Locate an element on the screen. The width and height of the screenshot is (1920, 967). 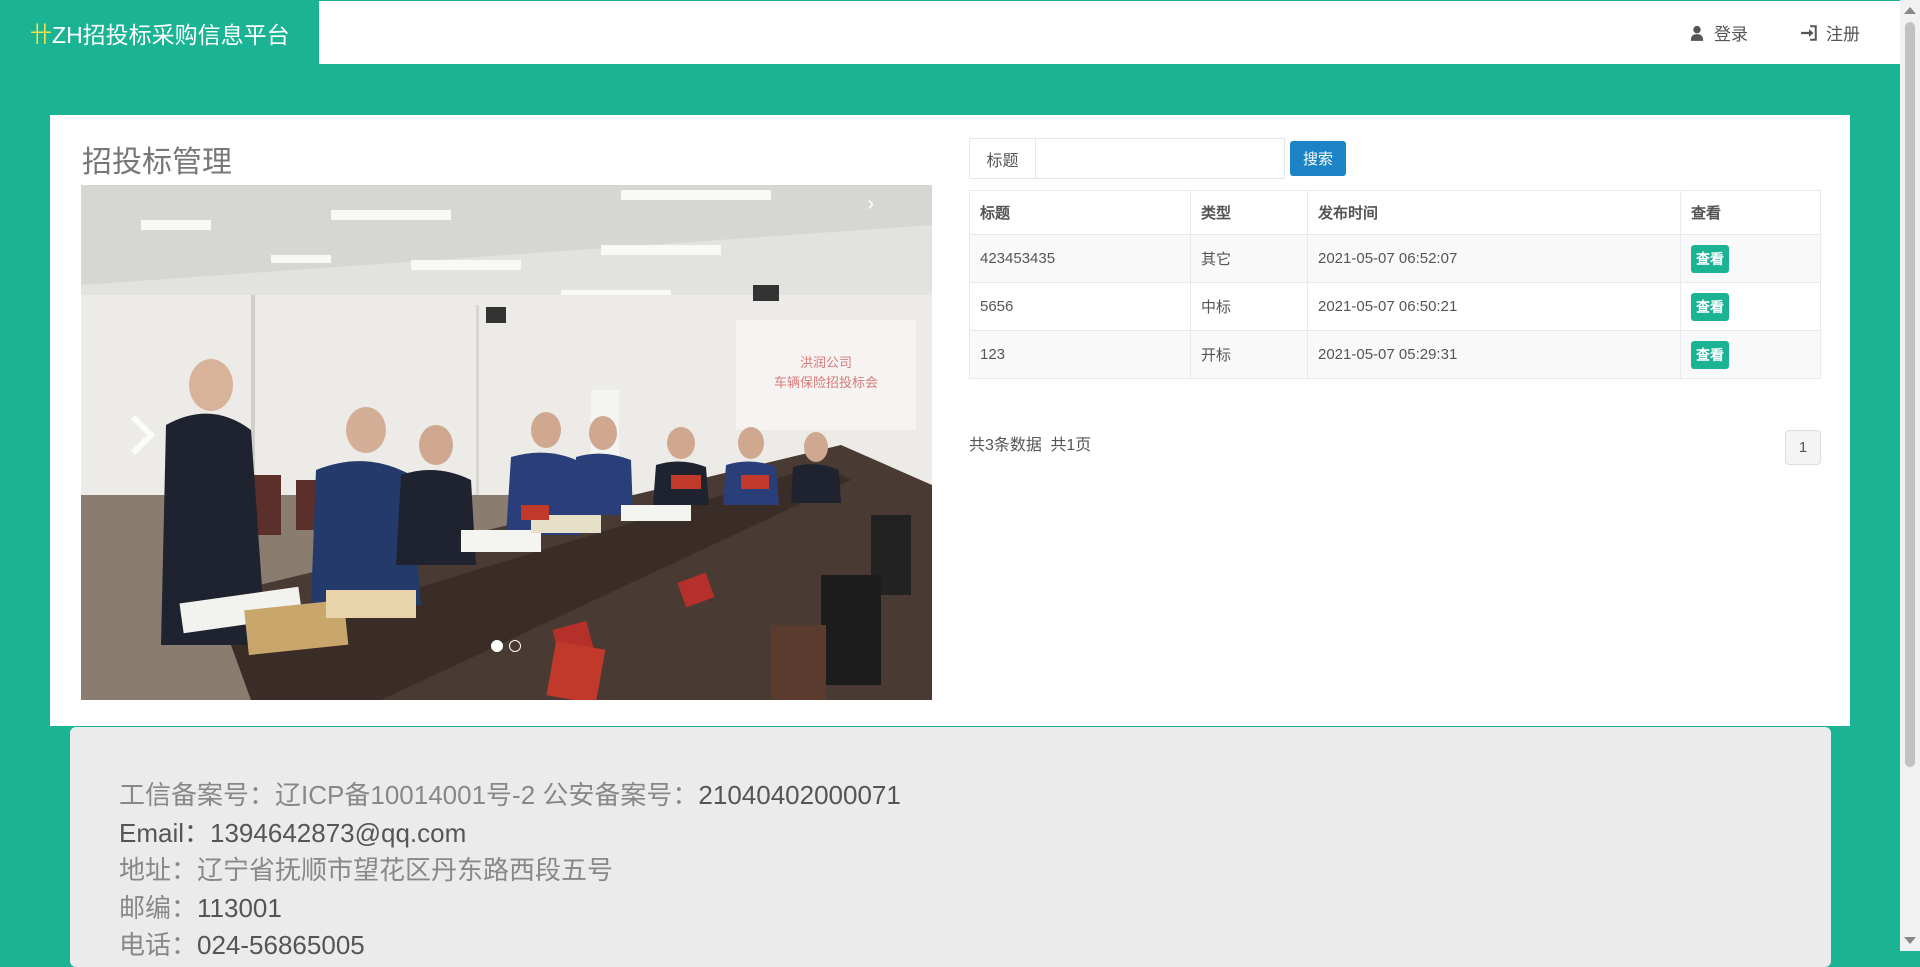
footer-phone-line: 电话：024-56865005 is located at coordinates (510, 946).